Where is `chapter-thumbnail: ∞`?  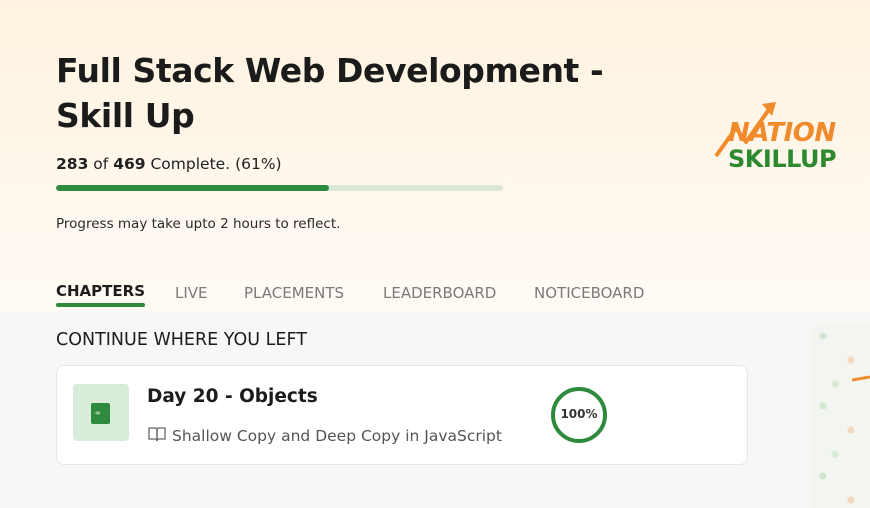 chapter-thumbnail: ∞ is located at coordinates (101, 412).